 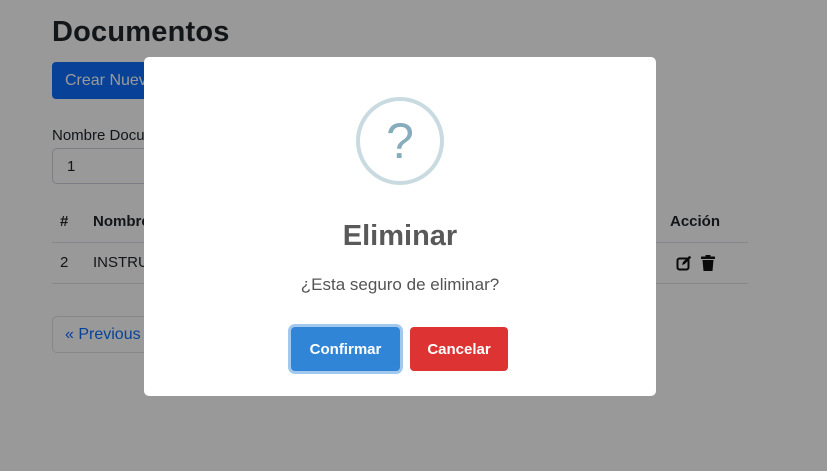 I want to click on confirm-button: Confirmar, so click(x=345, y=349).